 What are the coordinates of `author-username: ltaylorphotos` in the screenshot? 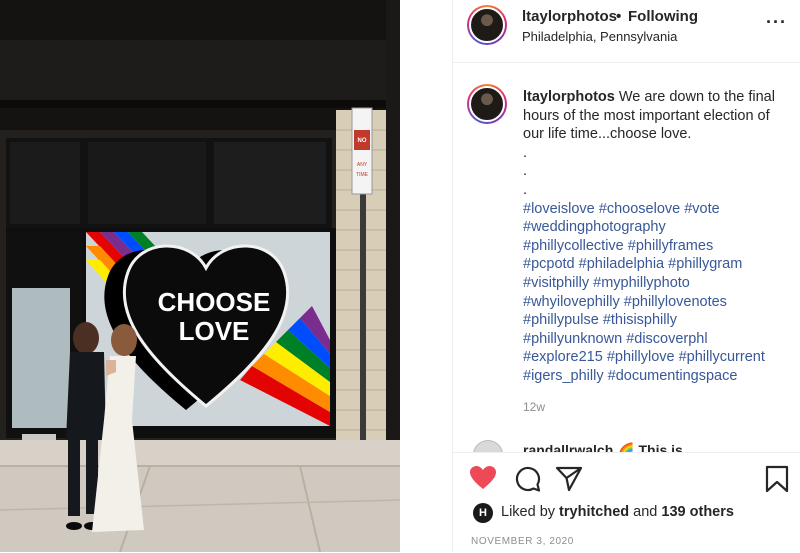 It's located at (569, 16).